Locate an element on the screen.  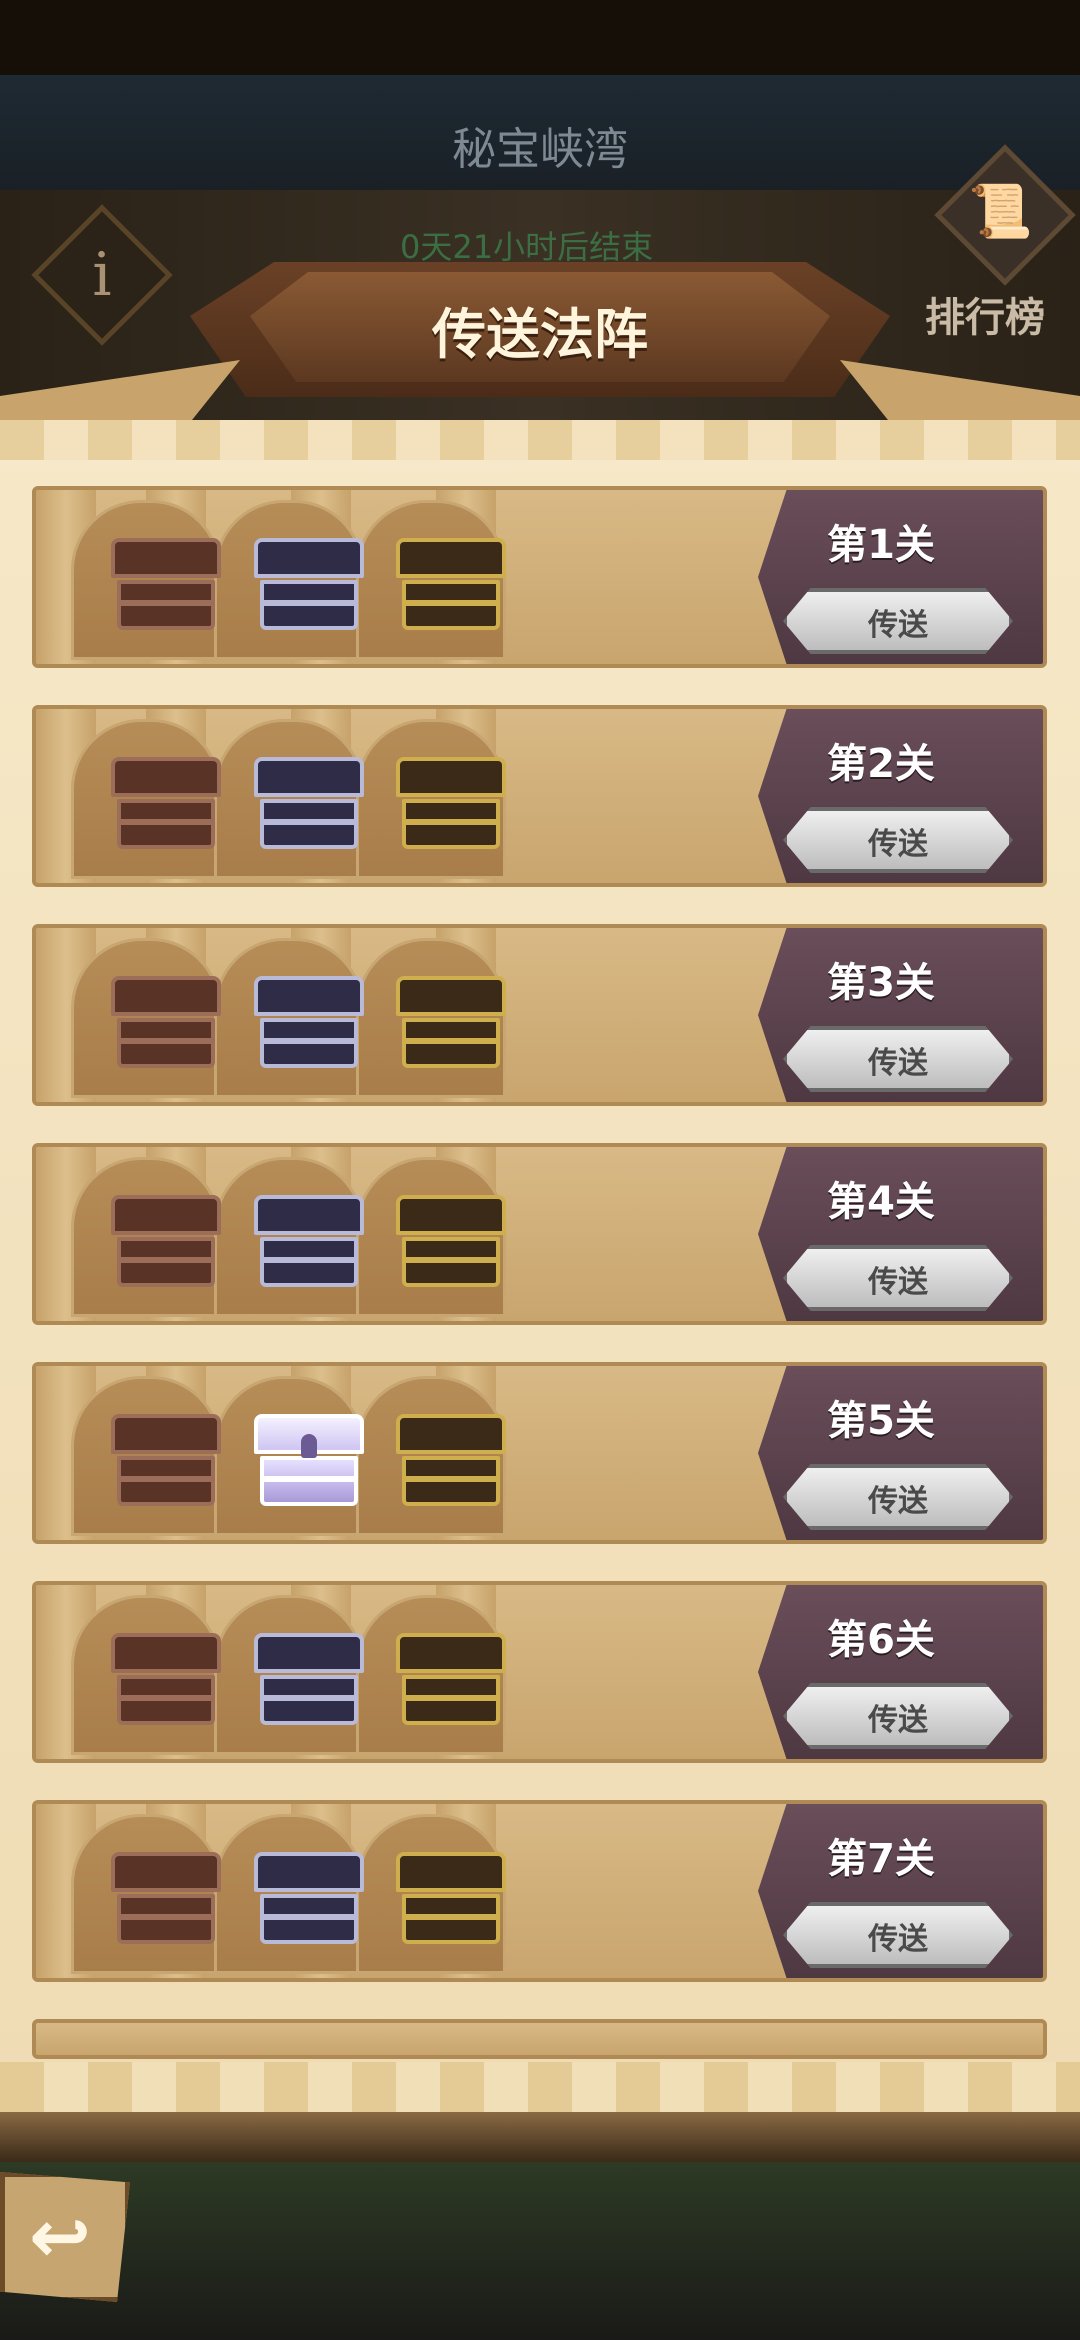
location-title: 秘宝峡湾 is located at coordinates (540, 149).